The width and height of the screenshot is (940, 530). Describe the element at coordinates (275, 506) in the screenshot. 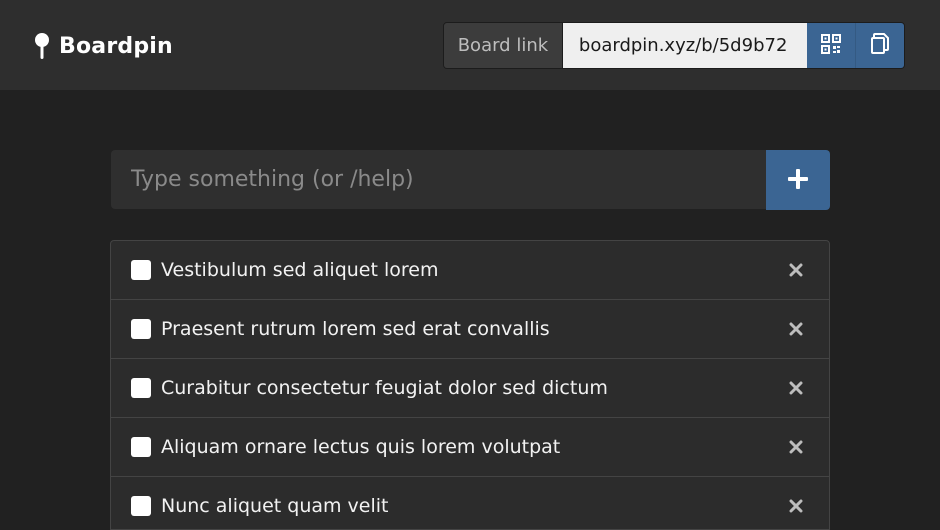

I see `item-text: Nunc aliquet quam velit` at that location.